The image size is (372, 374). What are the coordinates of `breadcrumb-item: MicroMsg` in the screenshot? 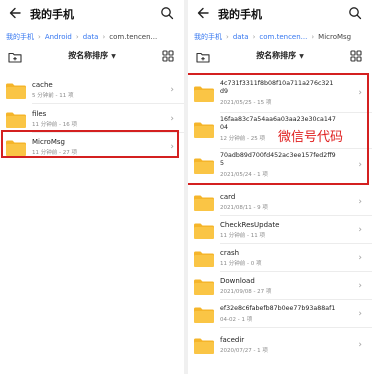 It's located at (334, 37).